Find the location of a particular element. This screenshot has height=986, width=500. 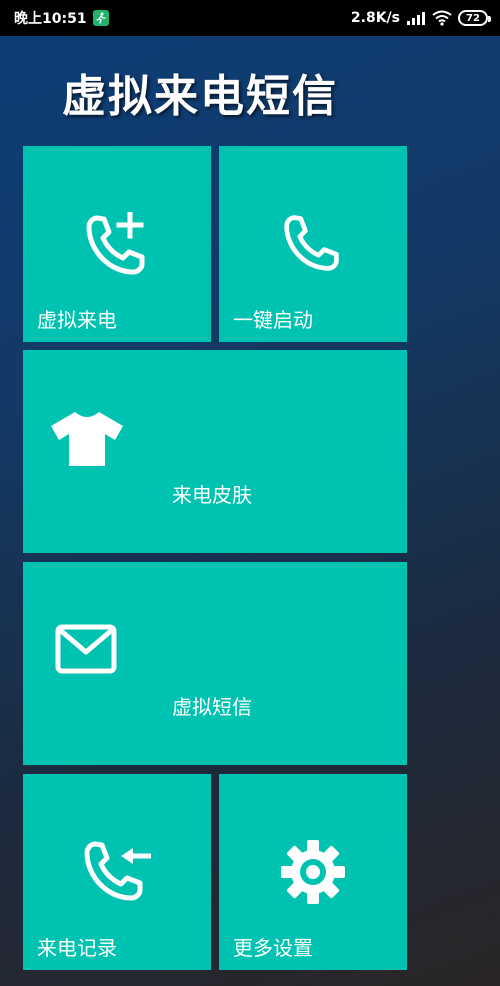

network-speed: 2.8K/s is located at coordinates (375, 18).